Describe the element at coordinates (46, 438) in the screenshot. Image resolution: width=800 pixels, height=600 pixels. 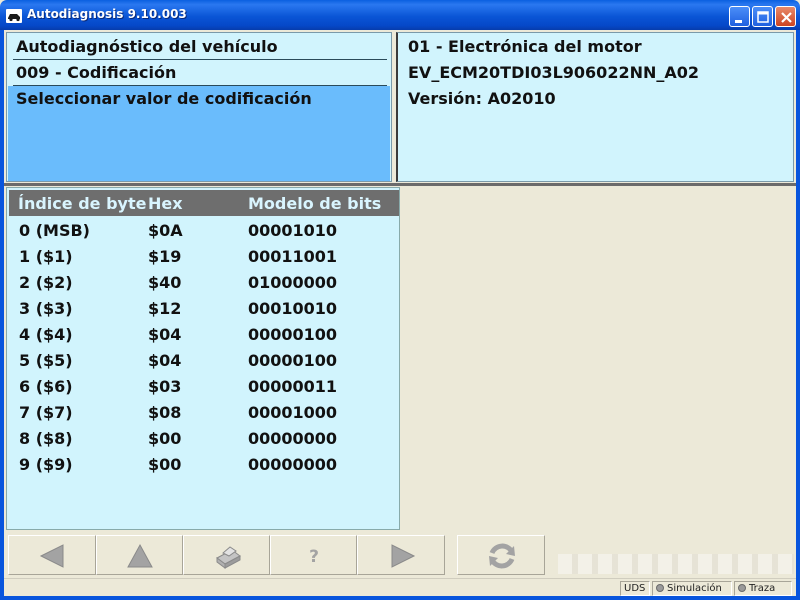
I see `byte-index-cell: 8 ($8)` at that location.